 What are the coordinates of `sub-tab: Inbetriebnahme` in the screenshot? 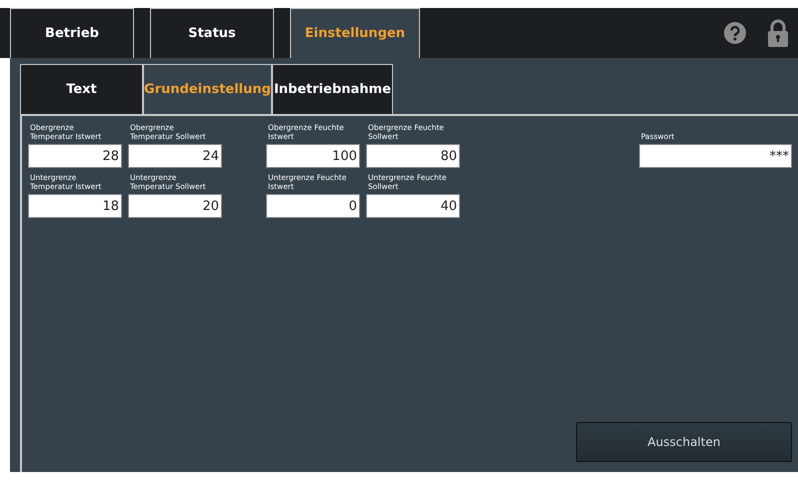 It's located at (332, 89).